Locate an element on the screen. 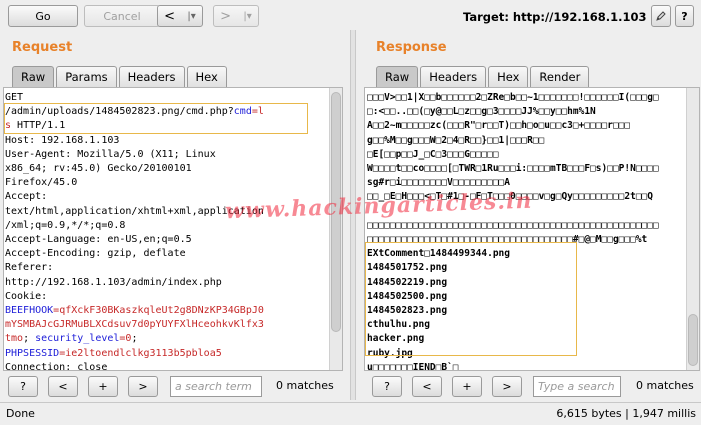  back-button: < |▾ is located at coordinates (180, 16).